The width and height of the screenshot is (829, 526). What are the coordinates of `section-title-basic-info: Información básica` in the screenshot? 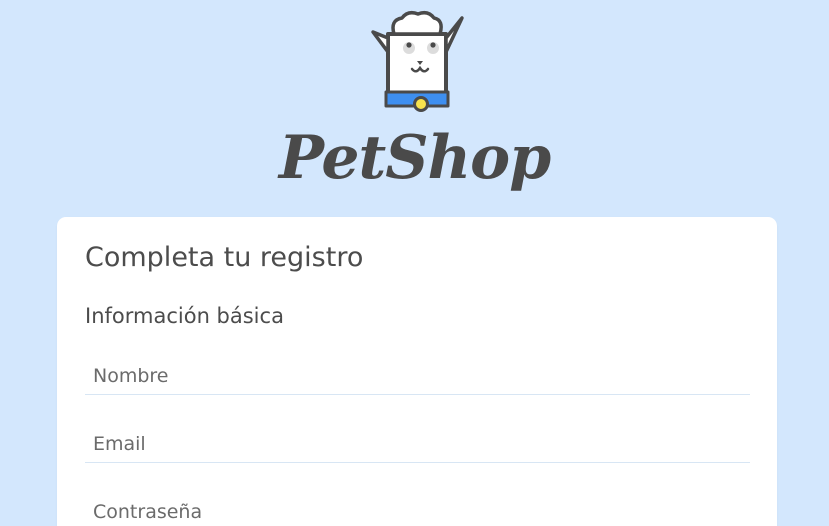 It's located at (184, 316).